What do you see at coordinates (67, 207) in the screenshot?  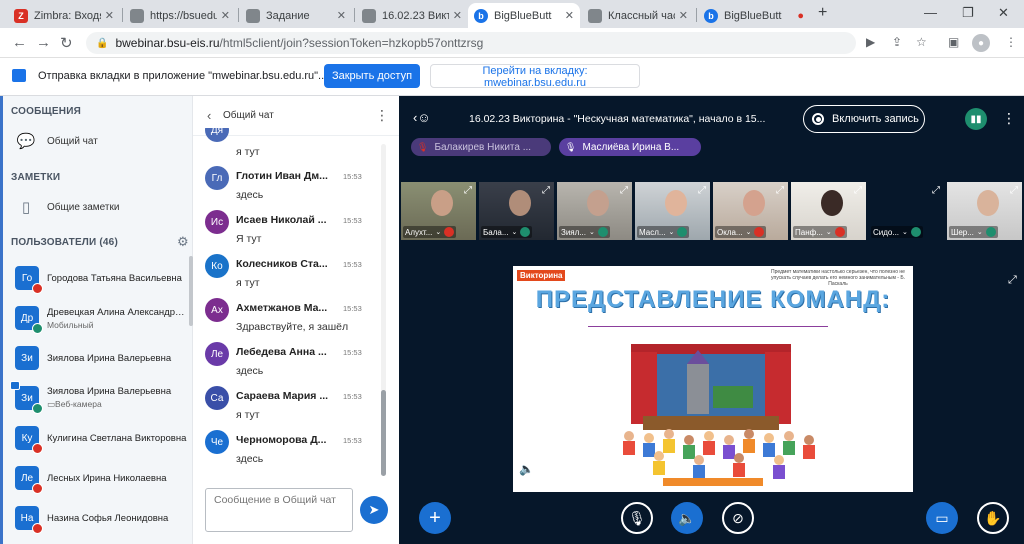 I see `sidebar-item-shared-notes: ▯ Общие заметки` at bounding box center [67, 207].